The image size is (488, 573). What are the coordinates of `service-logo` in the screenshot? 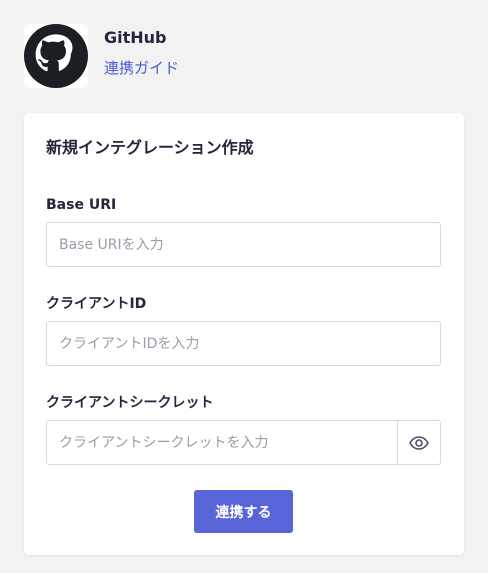 It's located at (56, 56).